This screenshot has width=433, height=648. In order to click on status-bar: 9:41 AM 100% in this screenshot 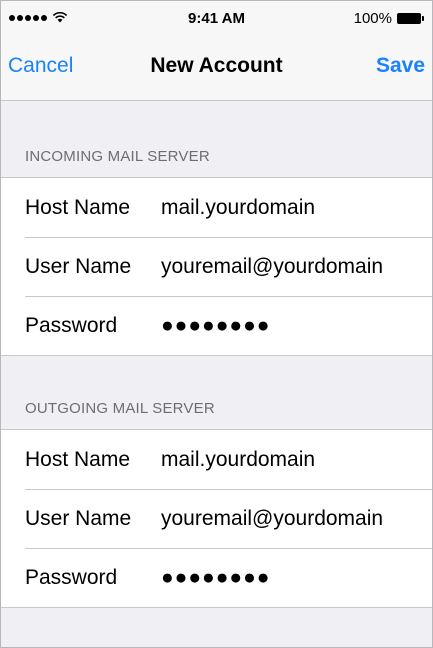, I will do `click(216, 18)`.